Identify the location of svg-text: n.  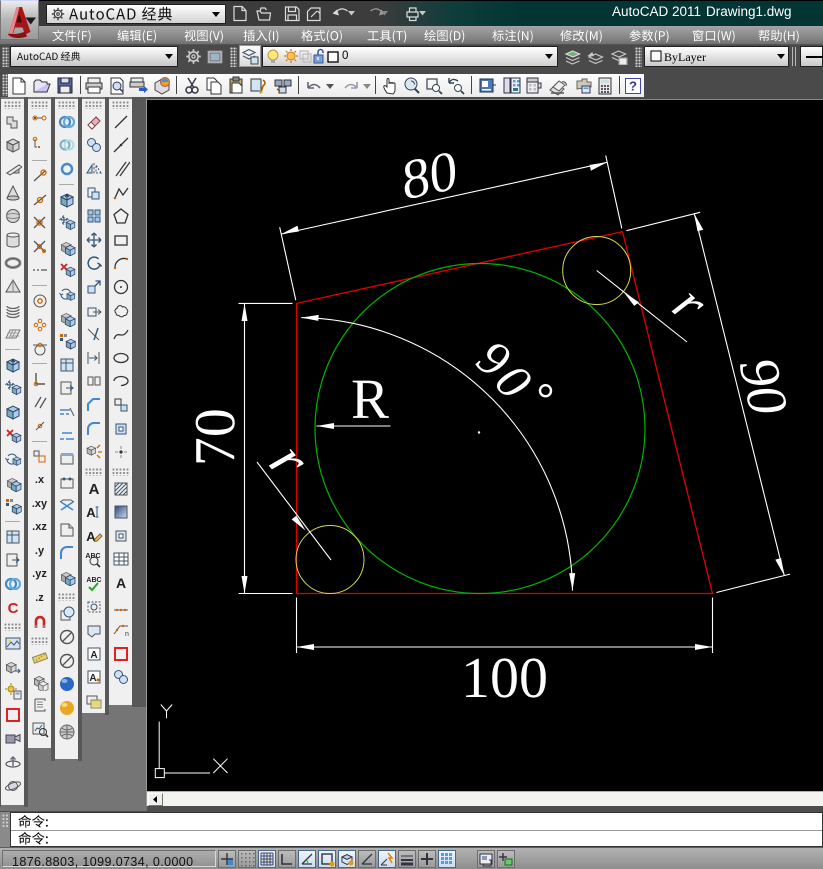
(127, 634).